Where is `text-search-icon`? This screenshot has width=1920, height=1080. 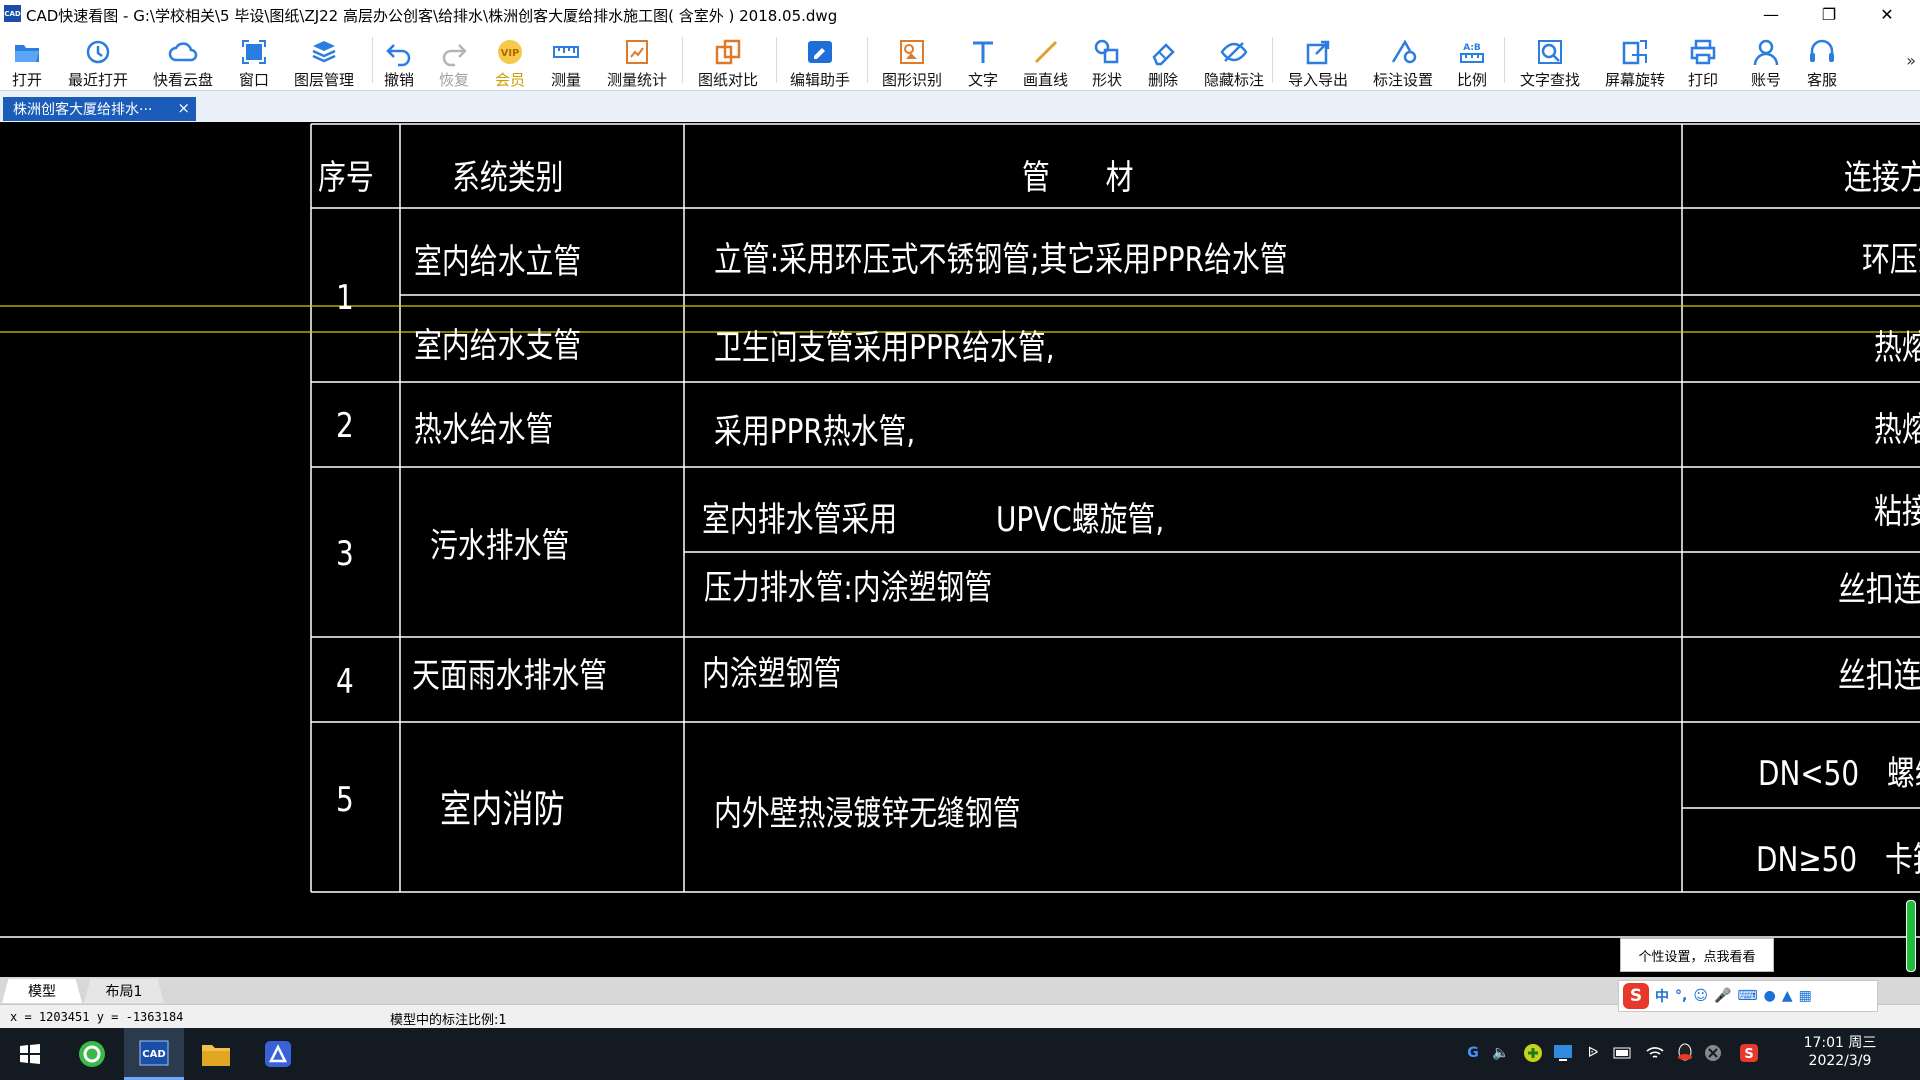 text-search-icon is located at coordinates (1550, 52).